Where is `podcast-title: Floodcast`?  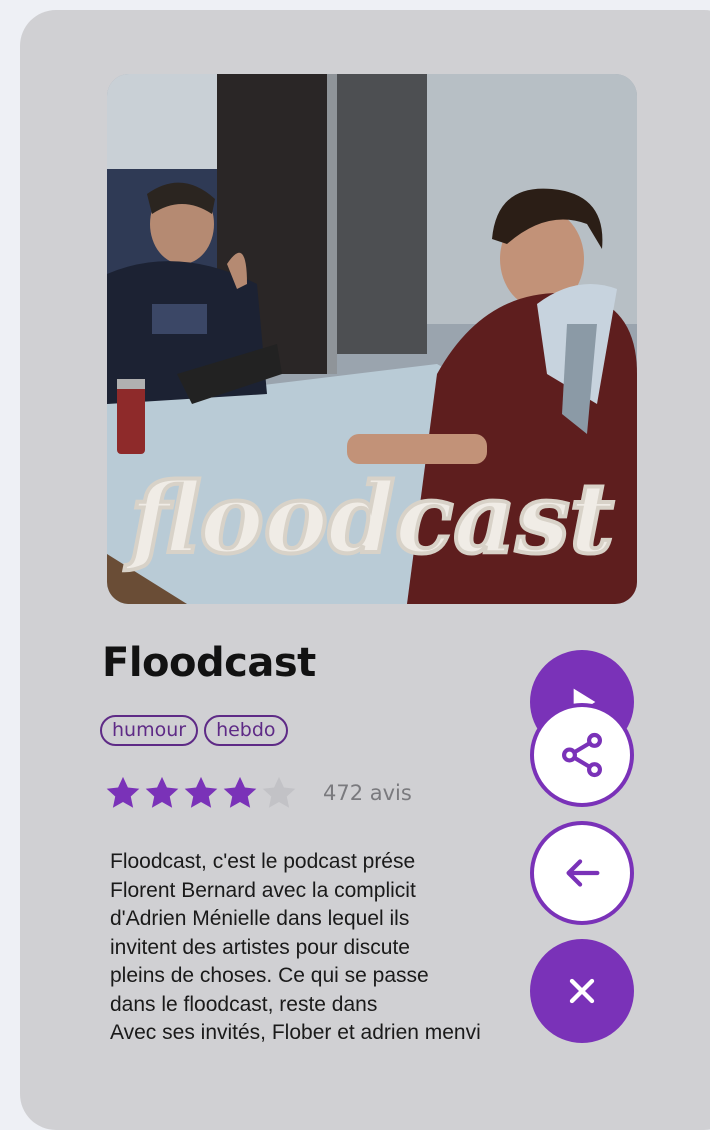
podcast-title: Floodcast is located at coordinates (209, 663).